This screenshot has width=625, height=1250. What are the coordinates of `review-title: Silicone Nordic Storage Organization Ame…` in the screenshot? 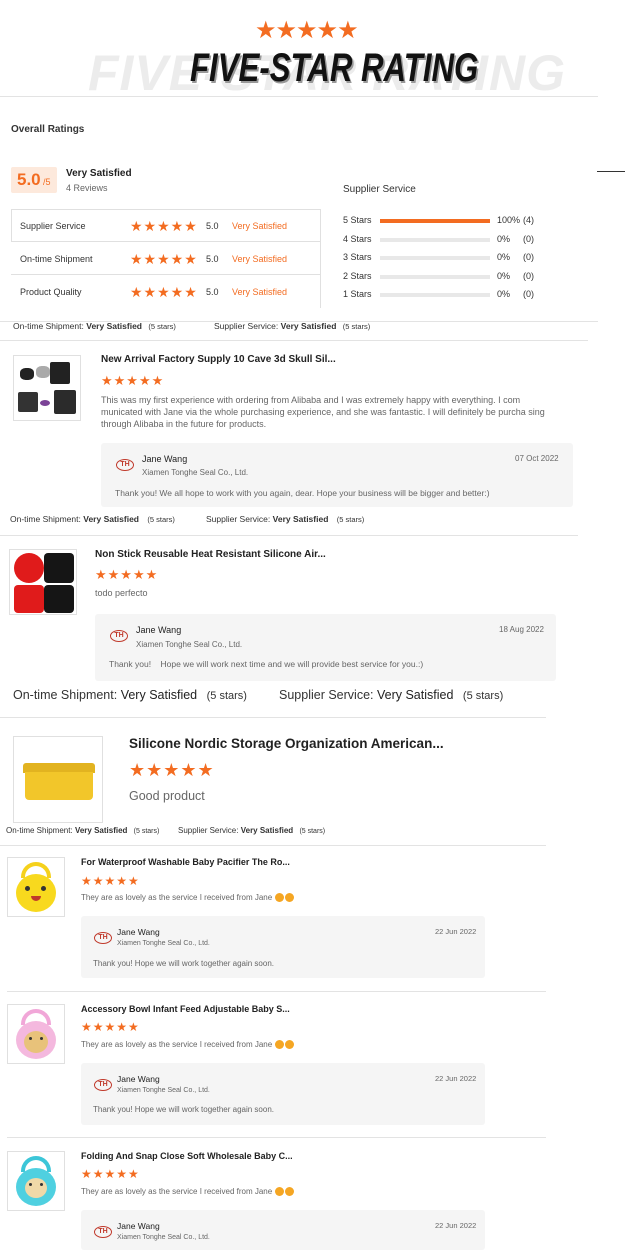 It's located at (286, 743).